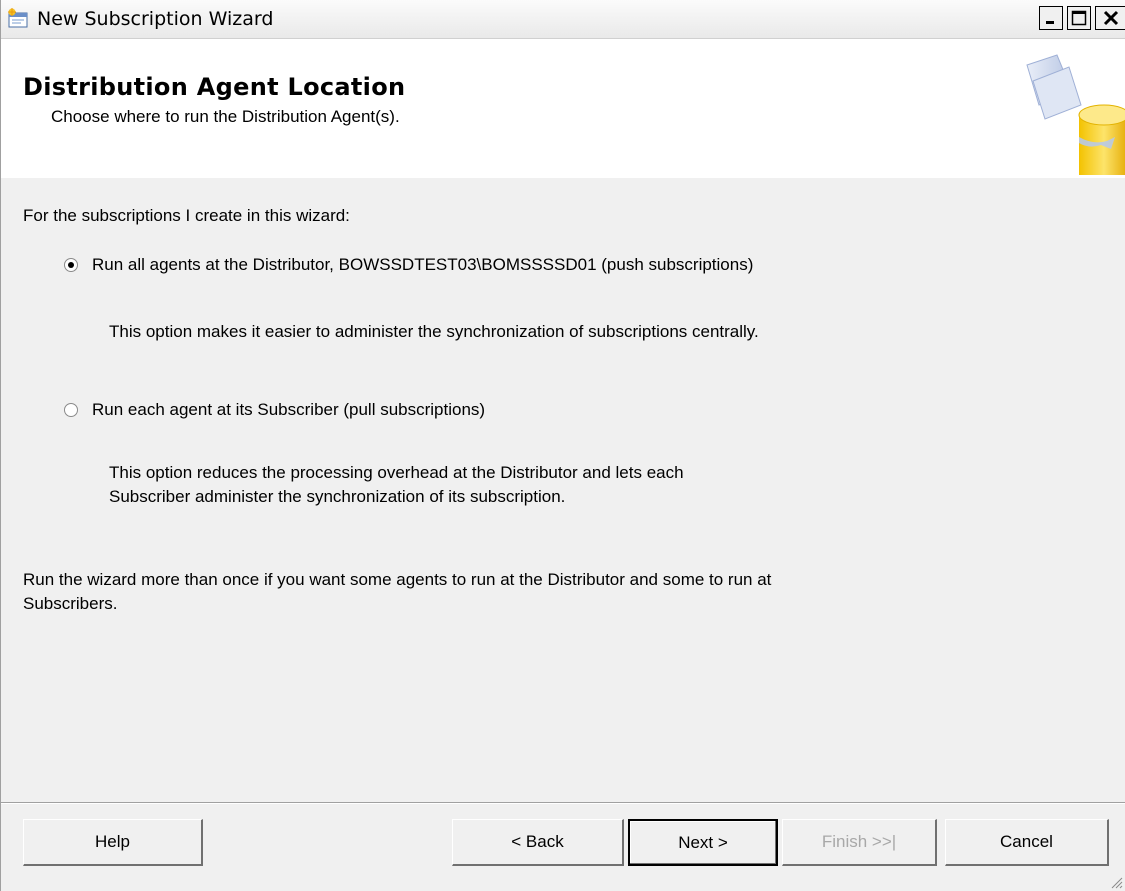 The image size is (1125, 891). Describe the element at coordinates (113, 842) in the screenshot. I see `help-button: Help` at that location.